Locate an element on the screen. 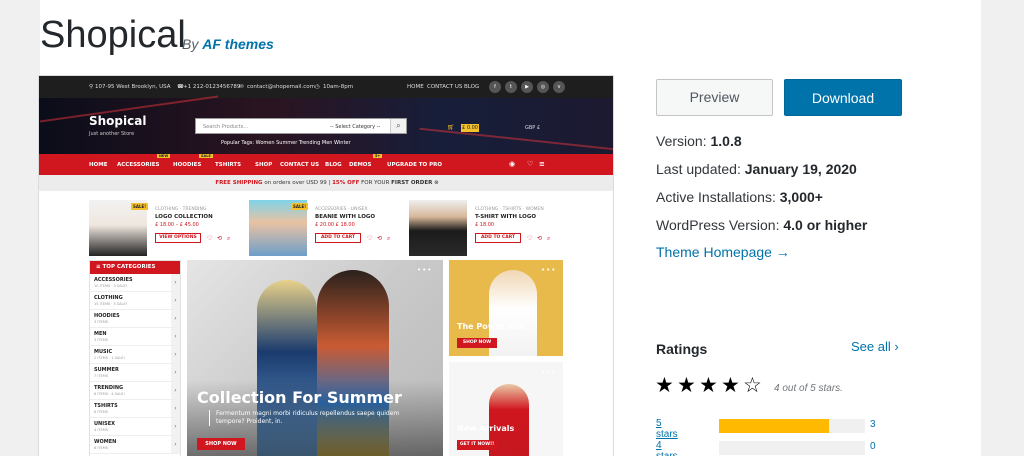  topbar-email: contact@shopemail.com is located at coordinates (281, 87).